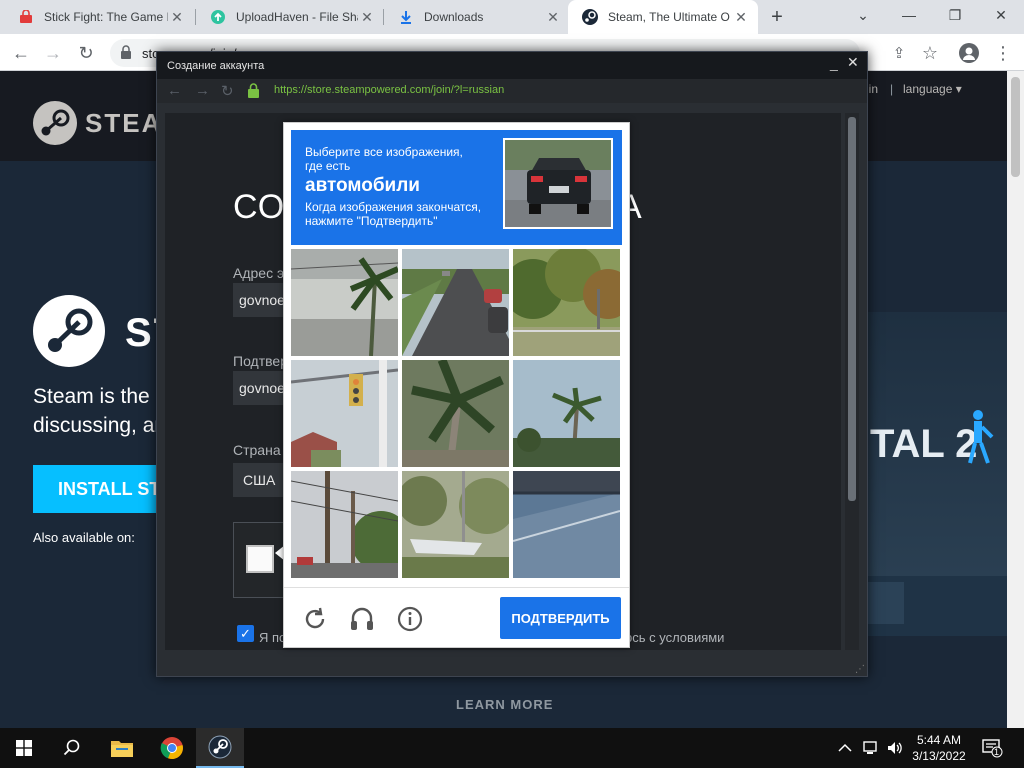 The width and height of the screenshot is (1024, 768). Describe the element at coordinates (72, 748) in the screenshot. I see `search-icon` at that location.